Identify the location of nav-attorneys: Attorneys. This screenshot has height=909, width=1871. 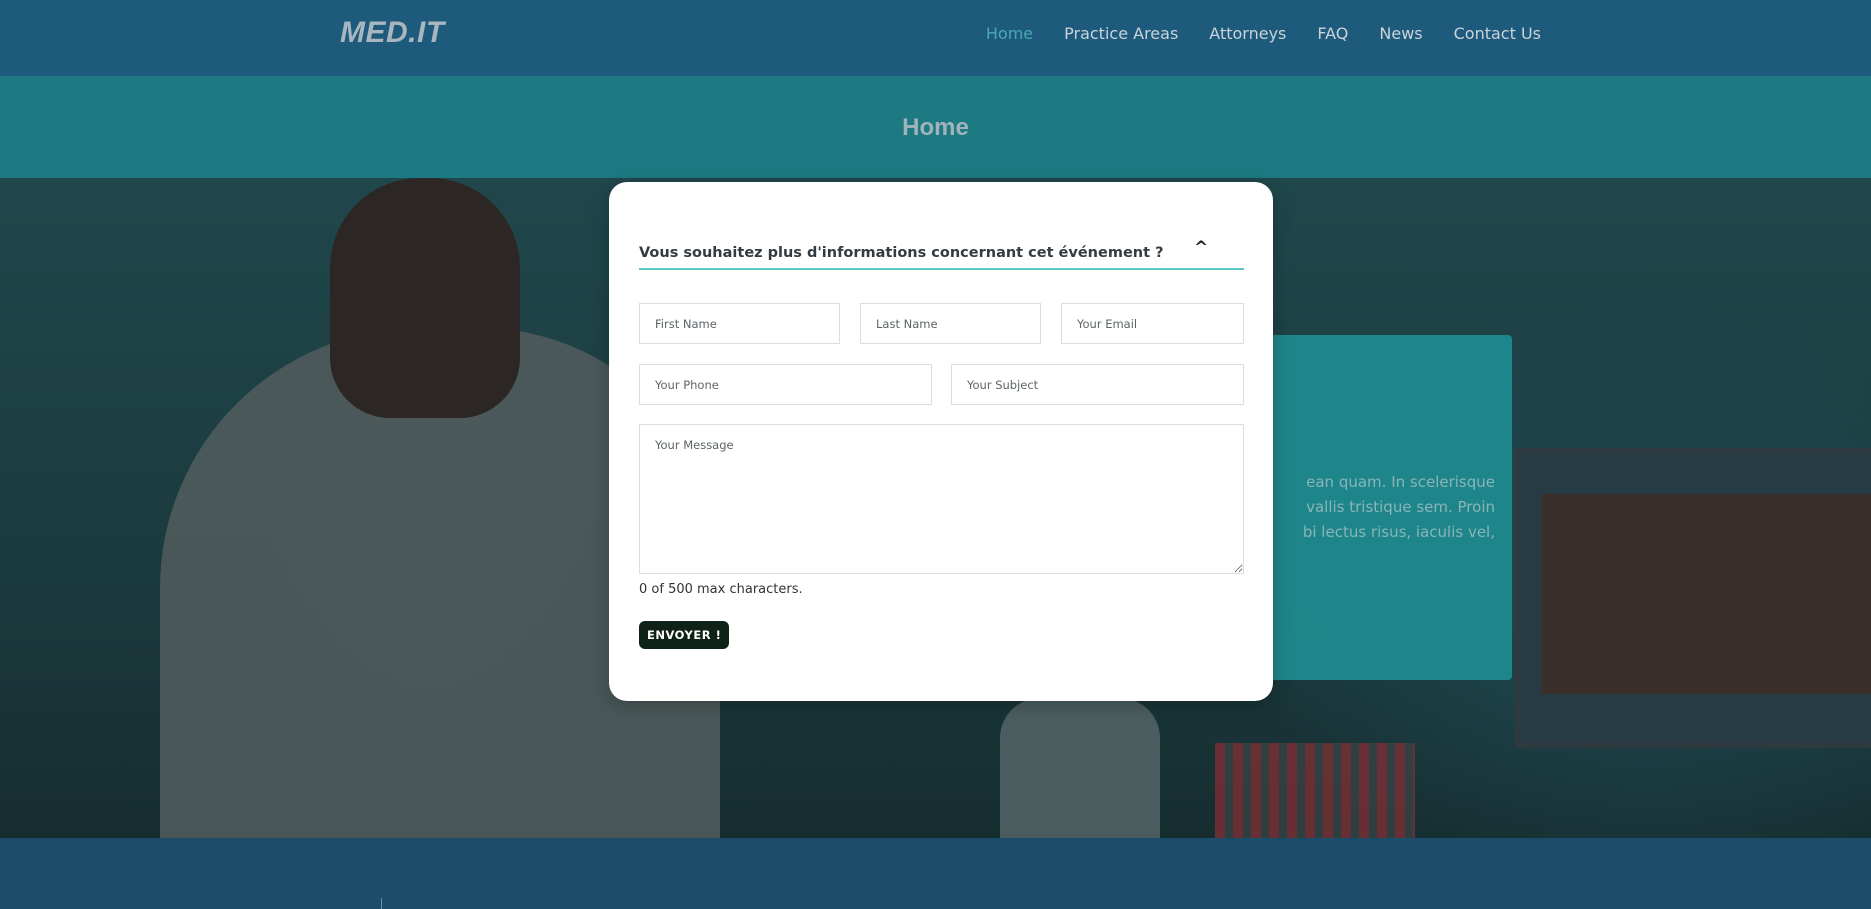
(1247, 33).